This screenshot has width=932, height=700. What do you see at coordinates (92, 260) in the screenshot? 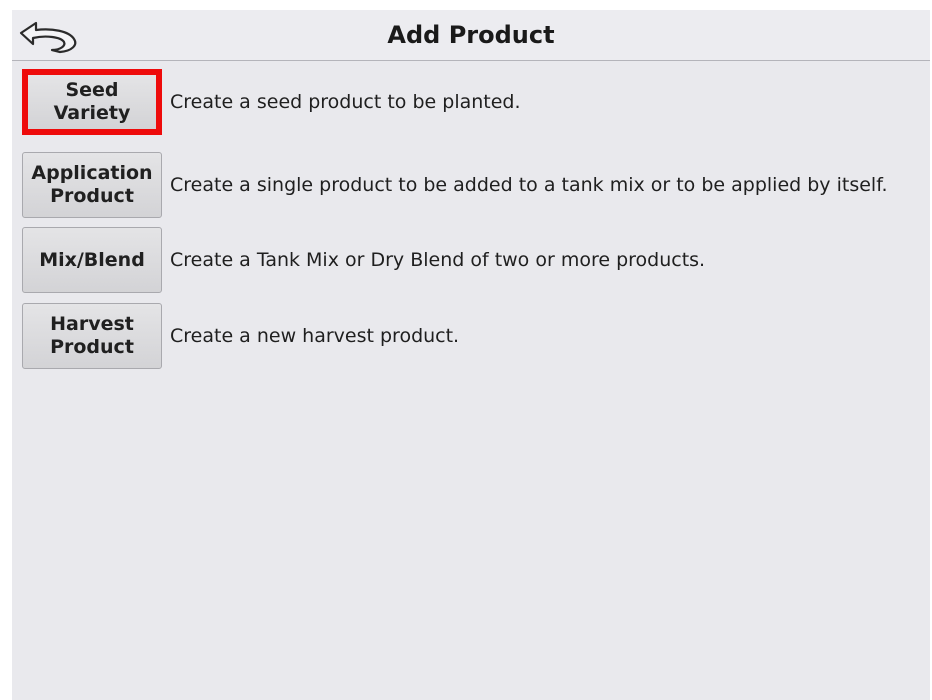
I see `mix-blend-button: Mix/Blend` at bounding box center [92, 260].